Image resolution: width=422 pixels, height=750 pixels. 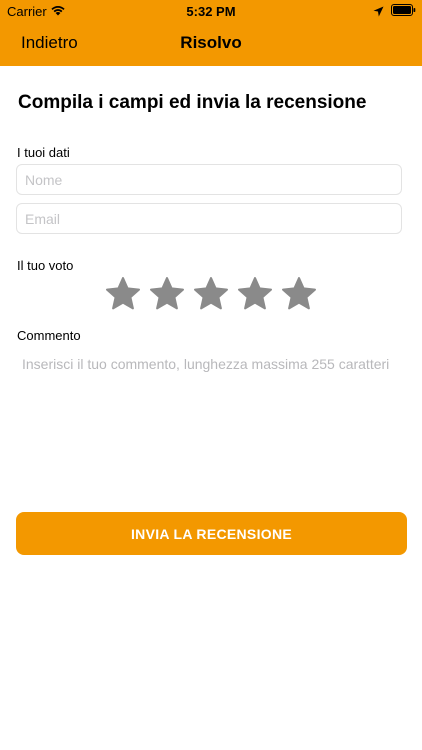 I want to click on star-rating, so click(x=211, y=294).